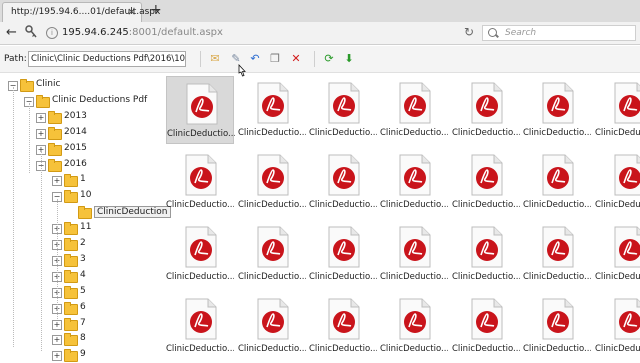 Image resolution: width=640 pixels, height=363 pixels. What do you see at coordinates (75, 115) in the screenshot?
I see `tree-node-label: 2013` at bounding box center [75, 115].